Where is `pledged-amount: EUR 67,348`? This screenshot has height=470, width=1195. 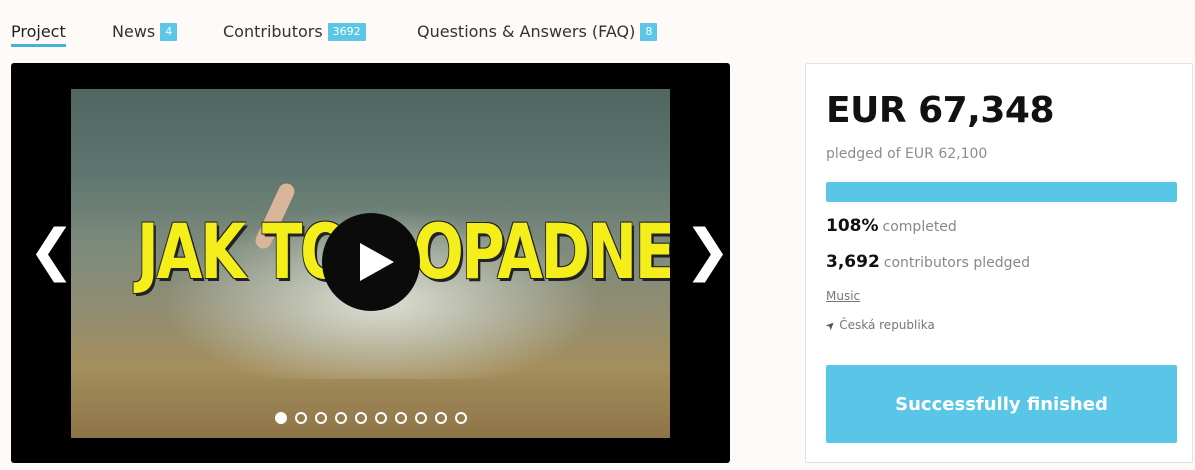 pledged-amount: EUR 67,348 is located at coordinates (940, 110).